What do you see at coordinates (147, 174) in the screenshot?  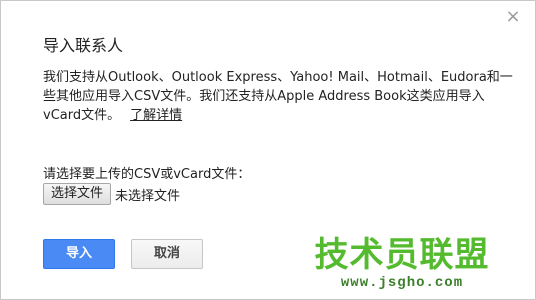 I see `file-prompt-label: 请选择要上传的CSV或vCard文件：` at bounding box center [147, 174].